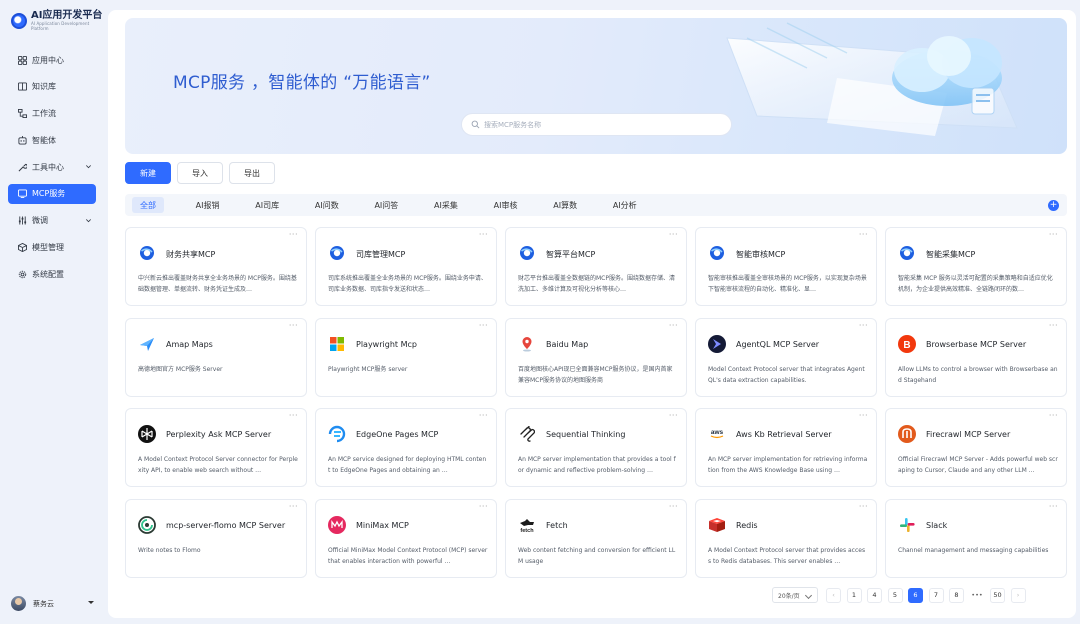  I want to click on search-box, so click(596, 124).